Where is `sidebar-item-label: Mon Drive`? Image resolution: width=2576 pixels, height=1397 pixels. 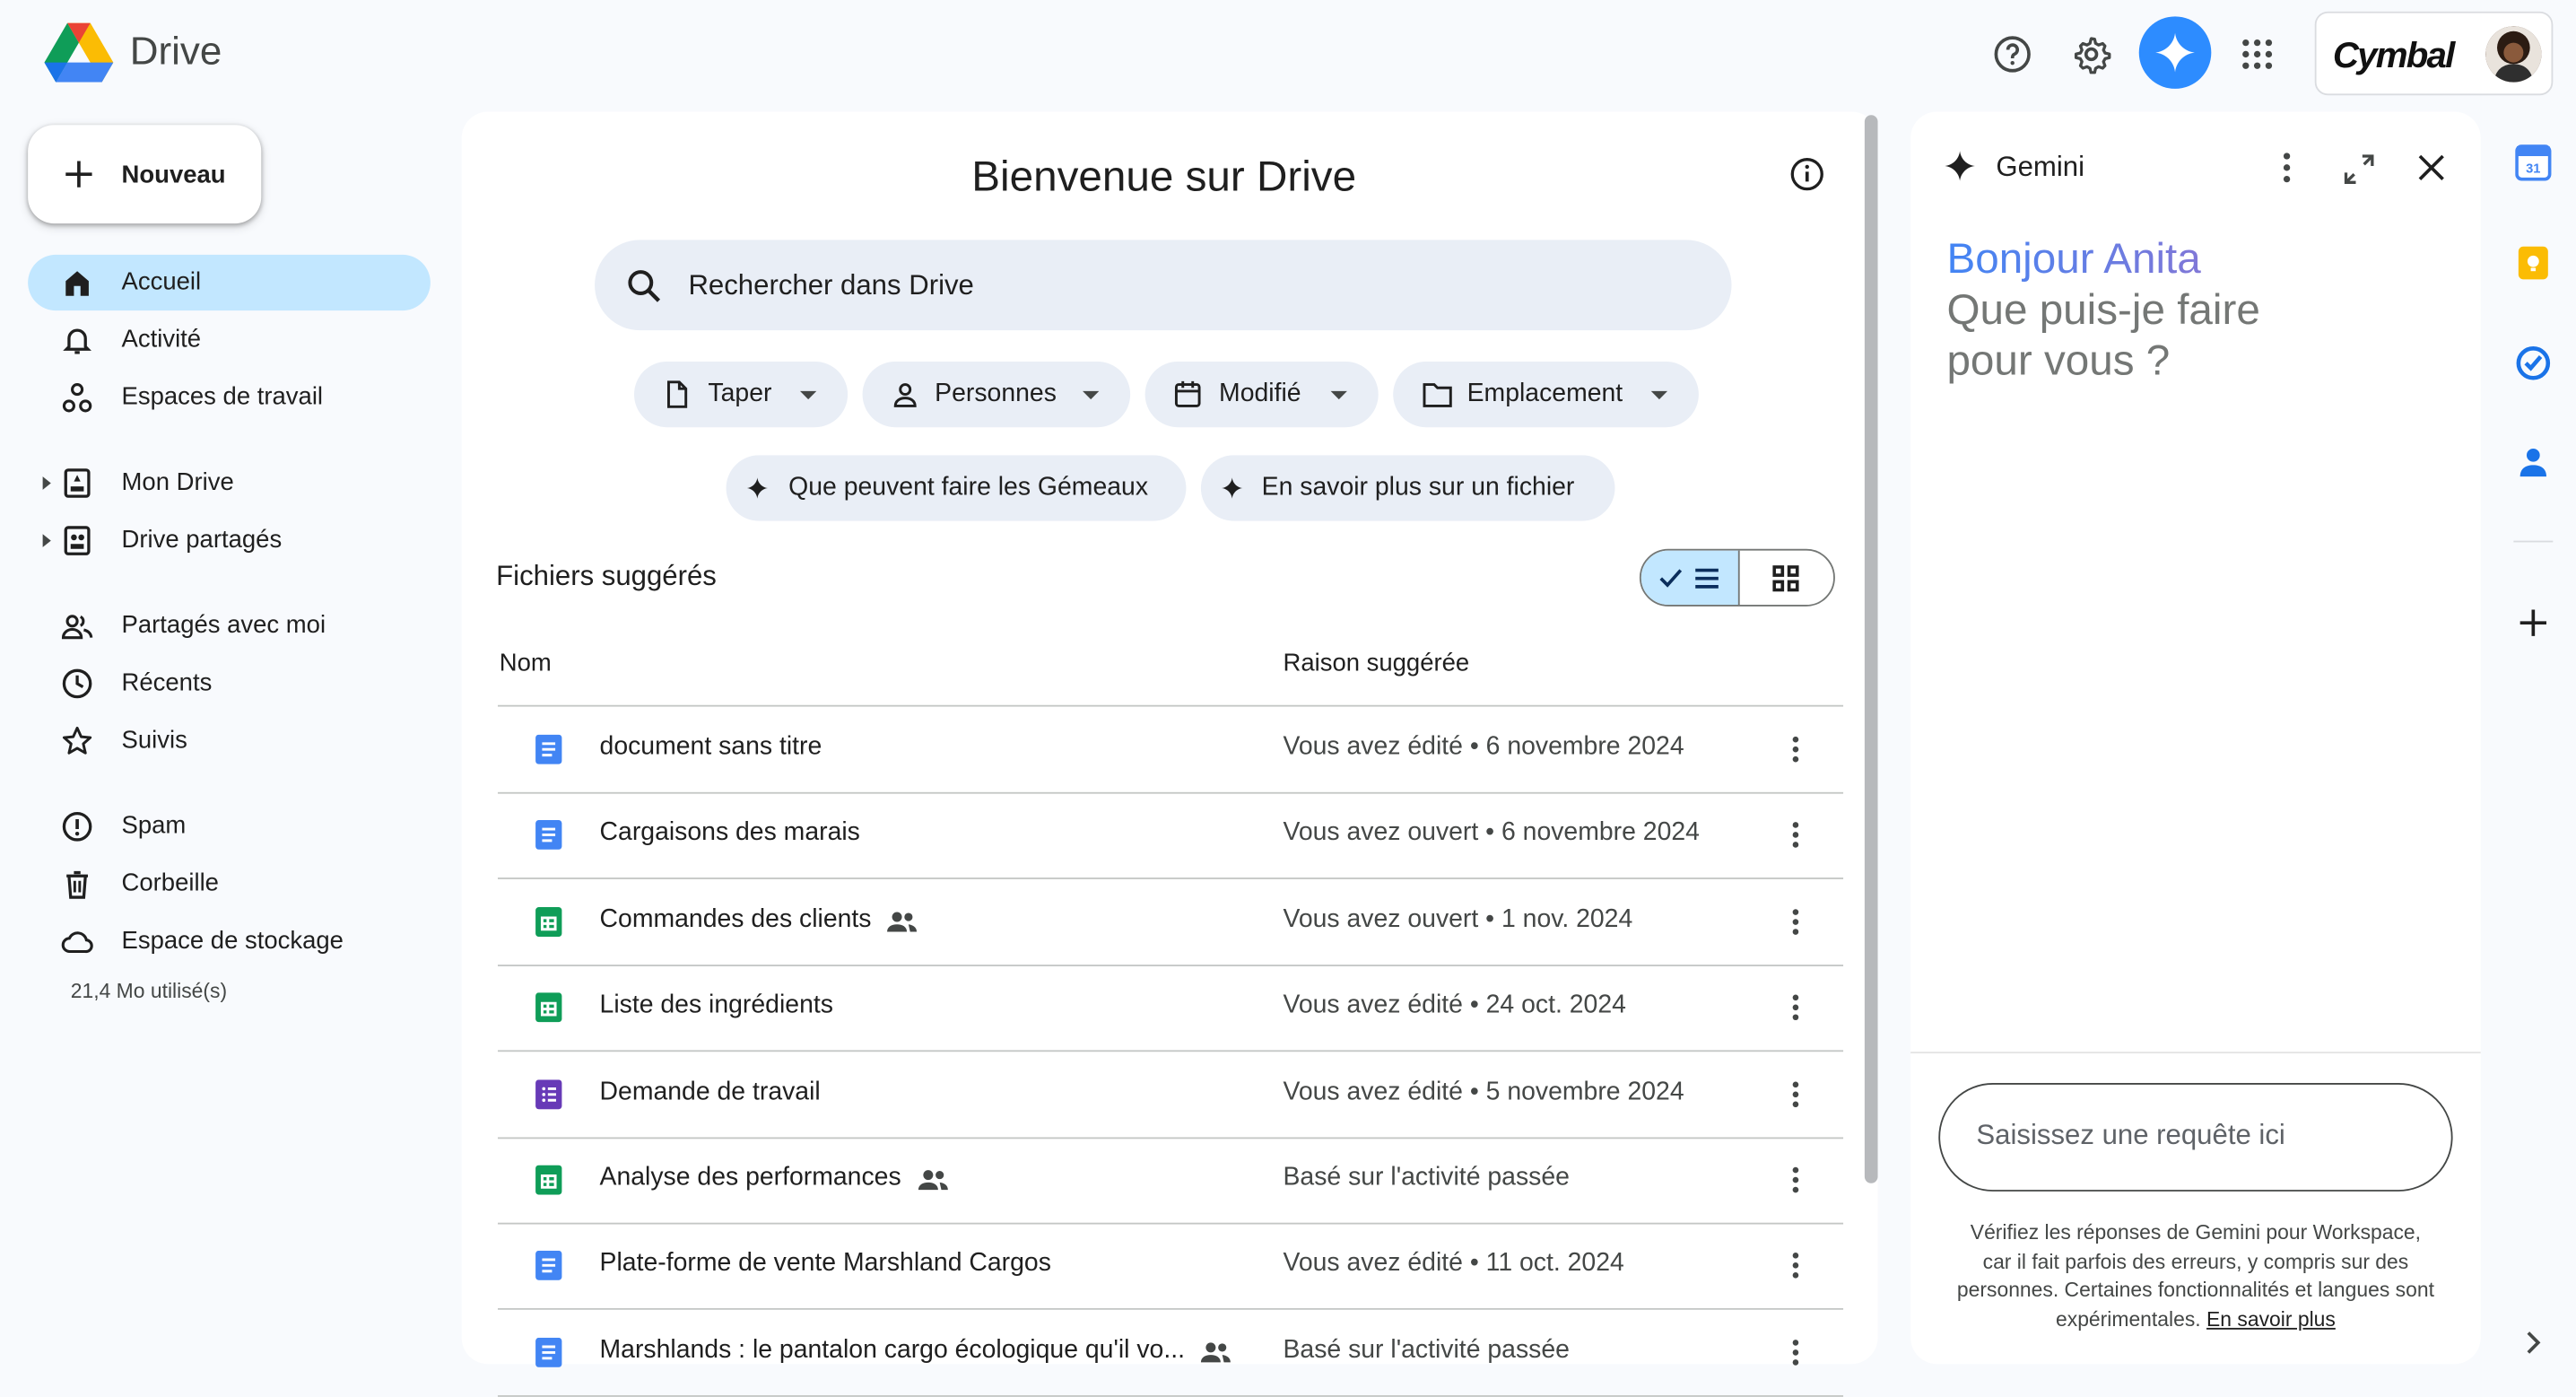 sidebar-item-label: Mon Drive is located at coordinates (177, 482).